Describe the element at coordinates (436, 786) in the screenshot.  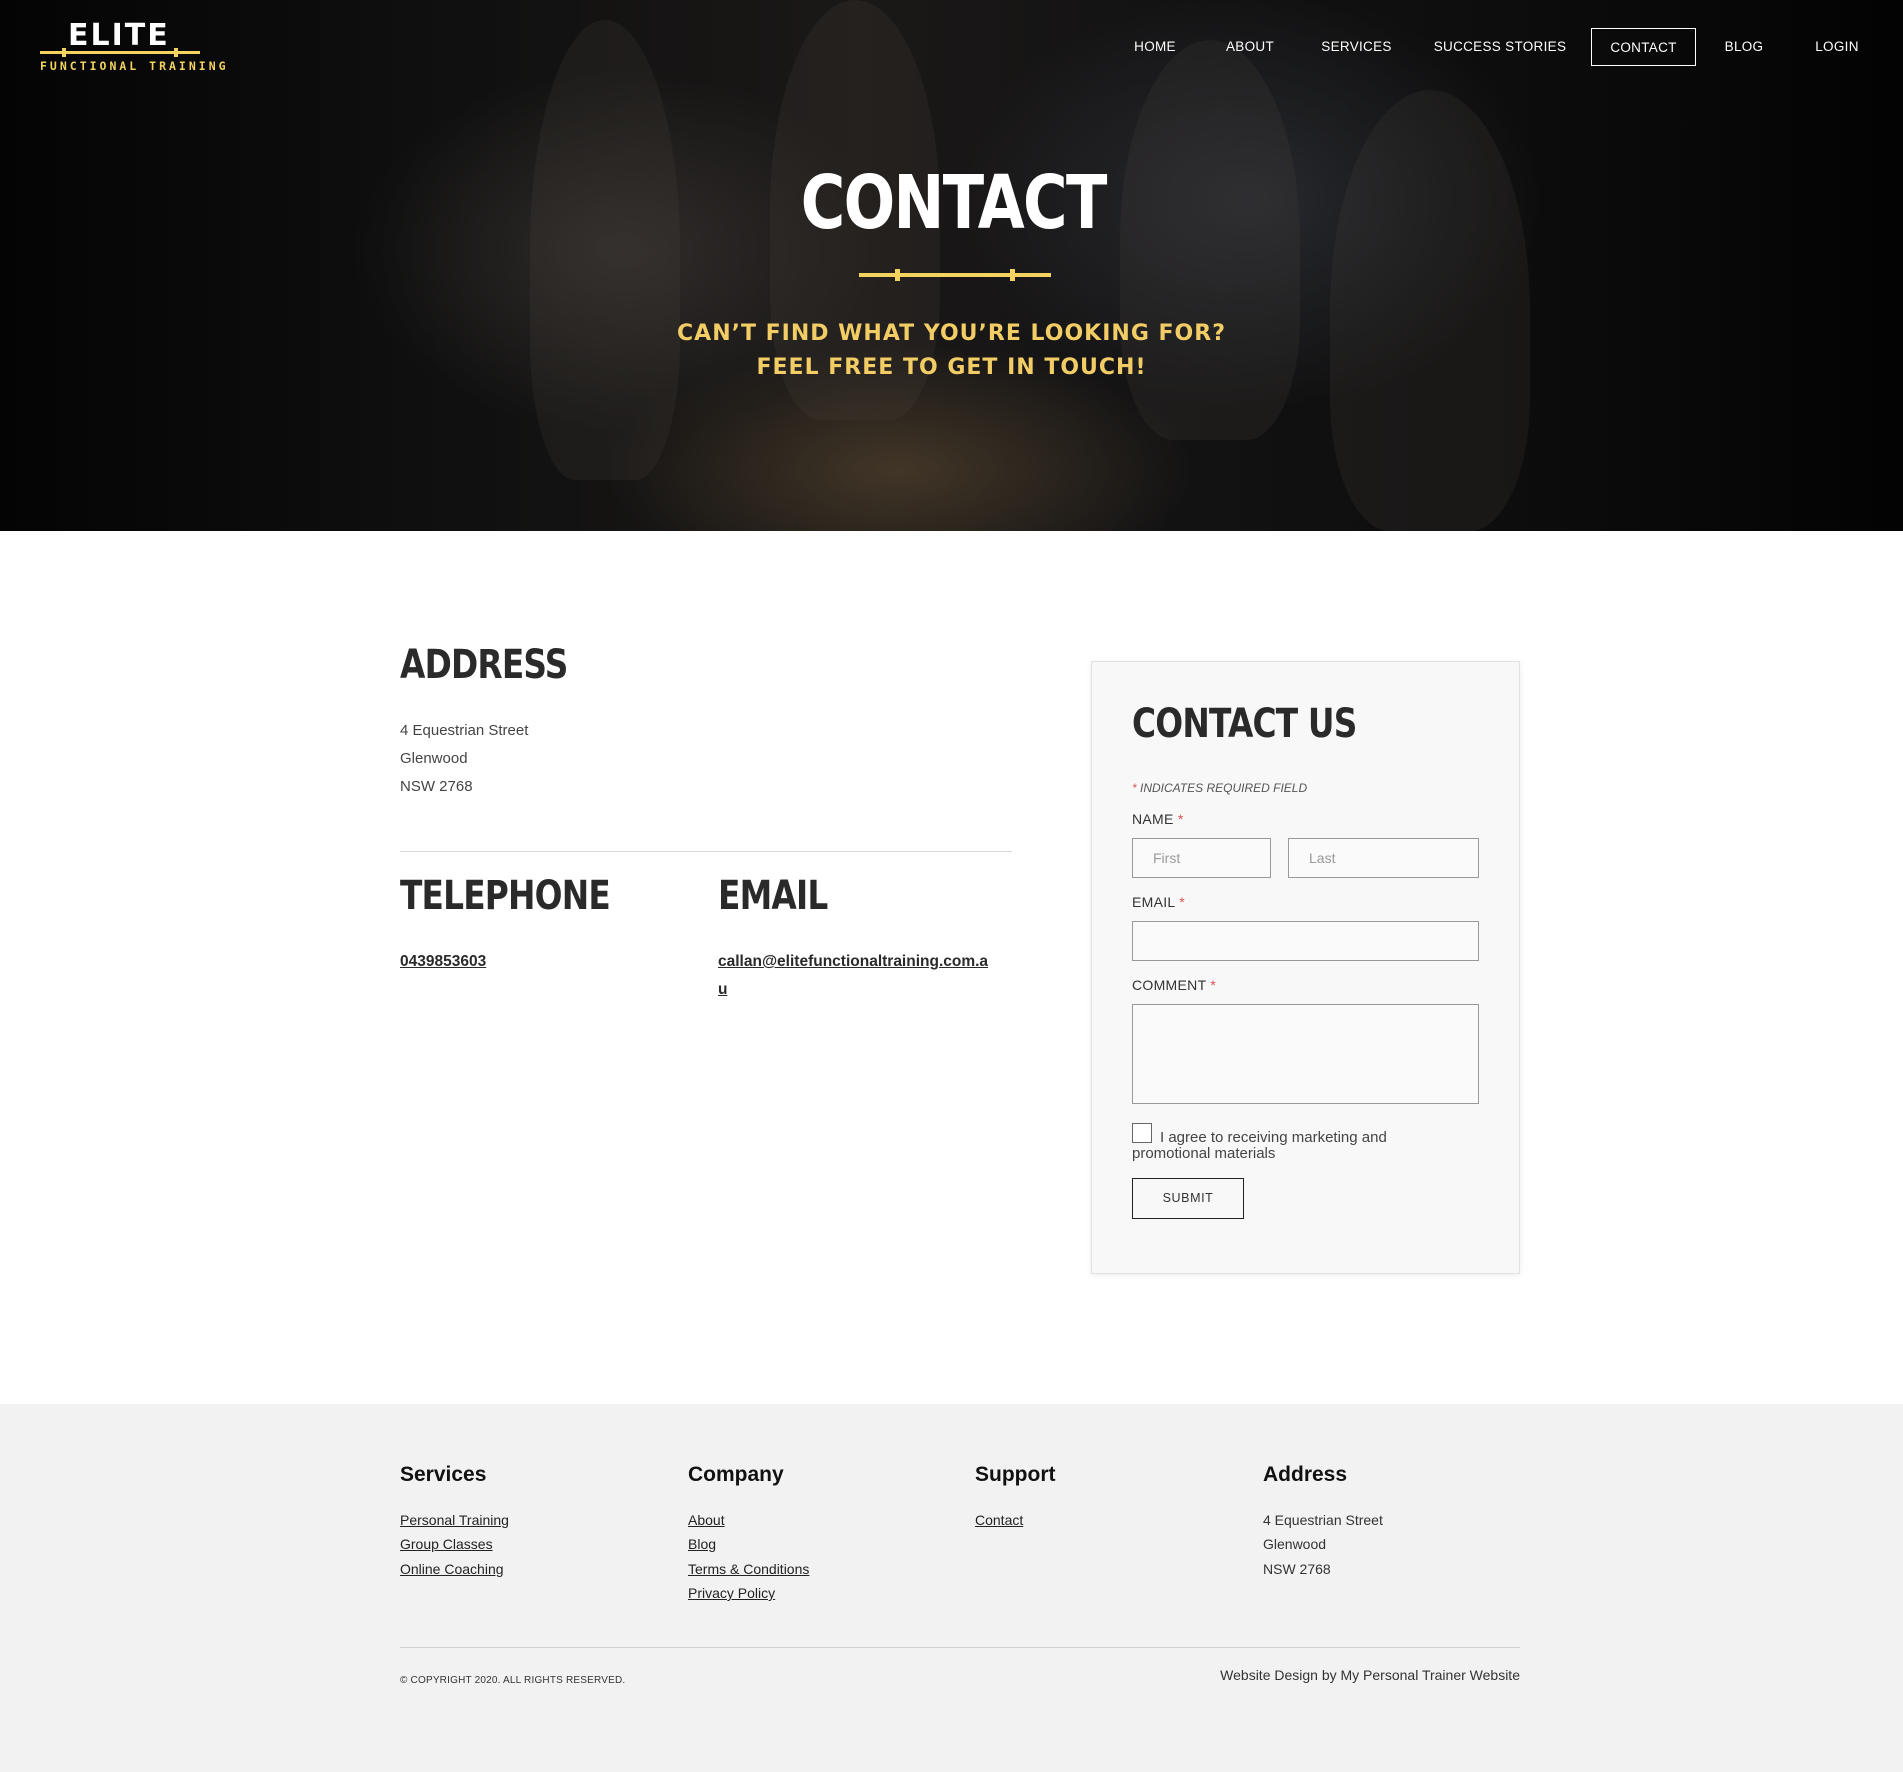
I see `address-line3: NSW 2768` at that location.